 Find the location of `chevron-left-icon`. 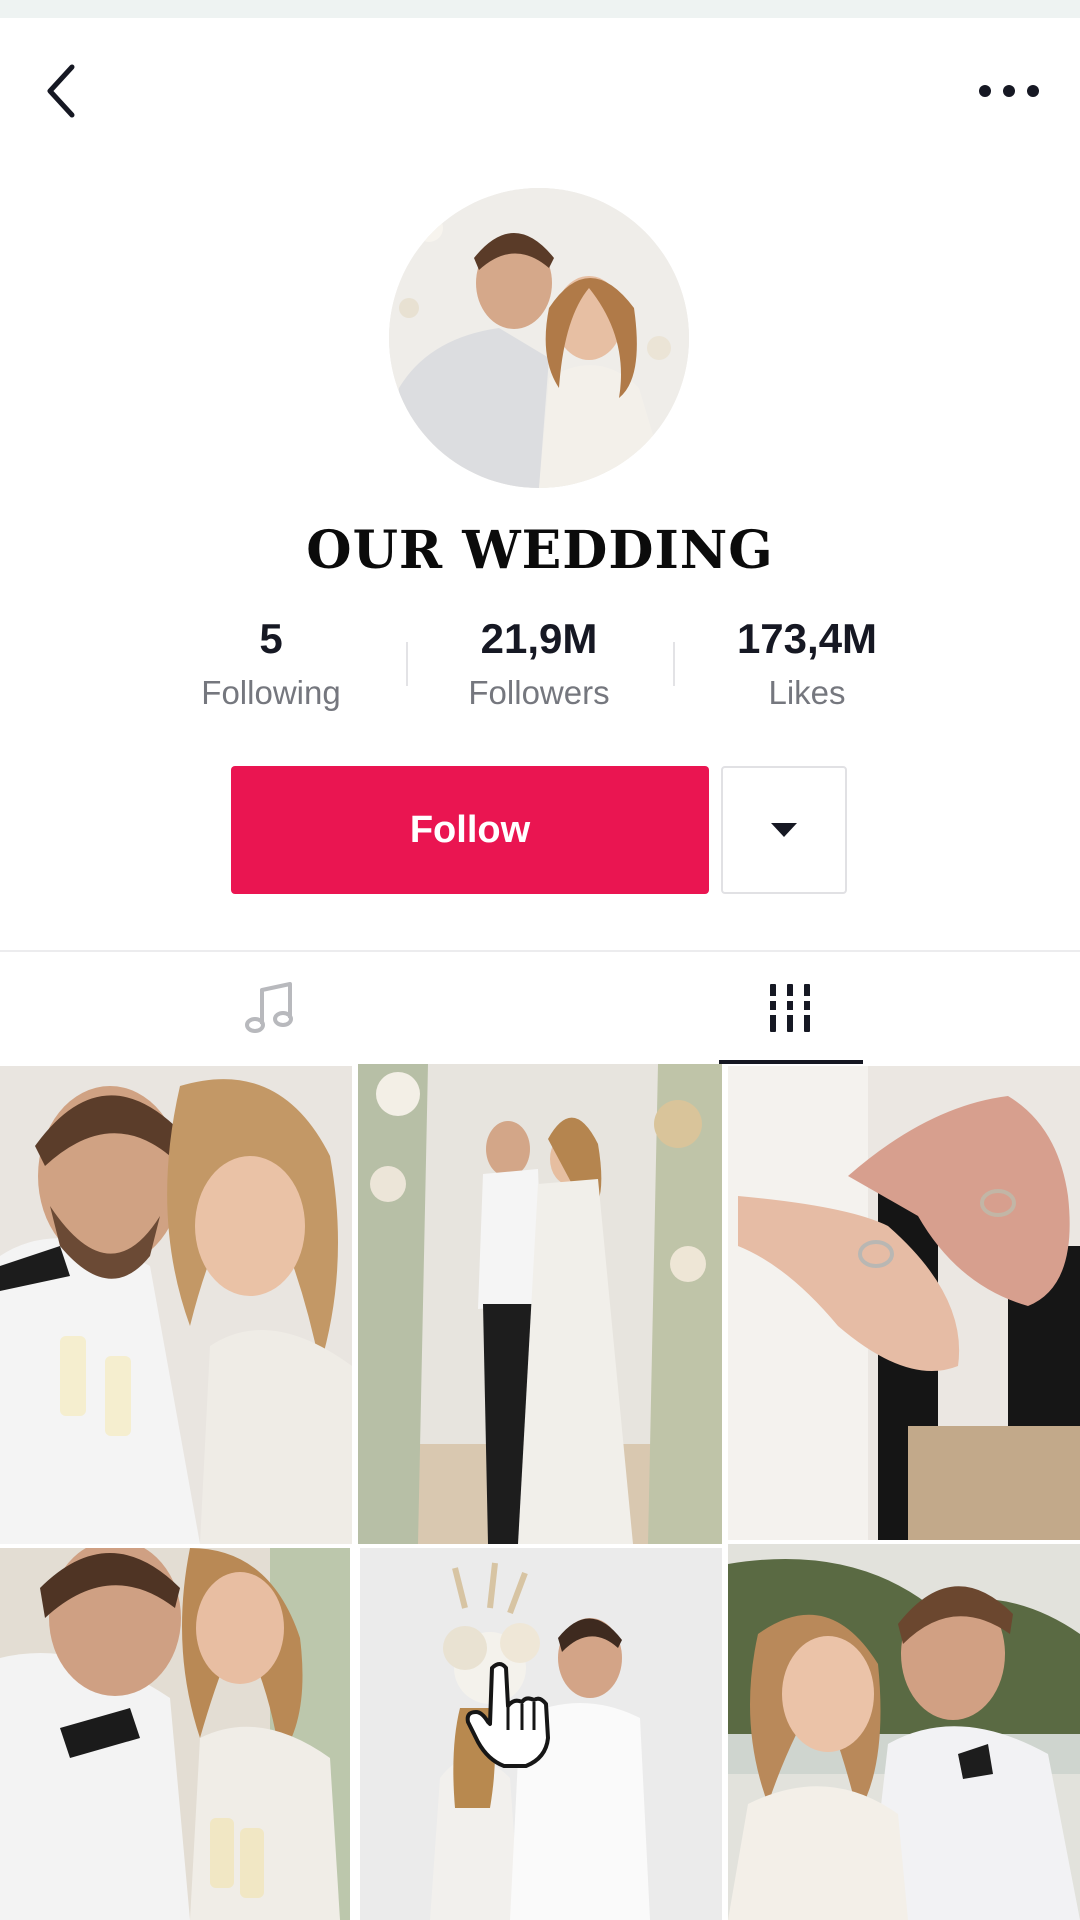

chevron-left-icon is located at coordinates (61, 91).